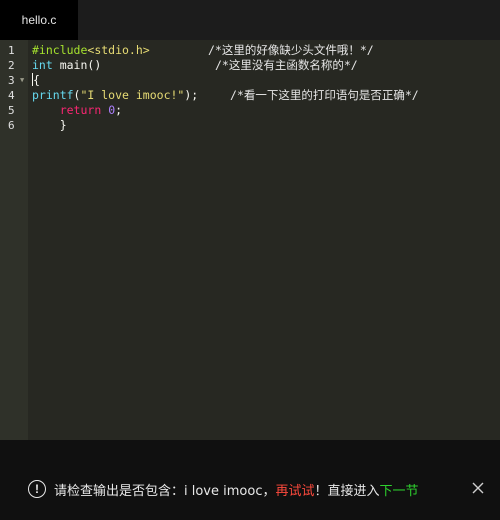 The height and width of the screenshot is (520, 500). Describe the element at coordinates (324, 95) in the screenshot. I see `comment-line-4: /*看一下这里的打印语句是否正确*/` at that location.